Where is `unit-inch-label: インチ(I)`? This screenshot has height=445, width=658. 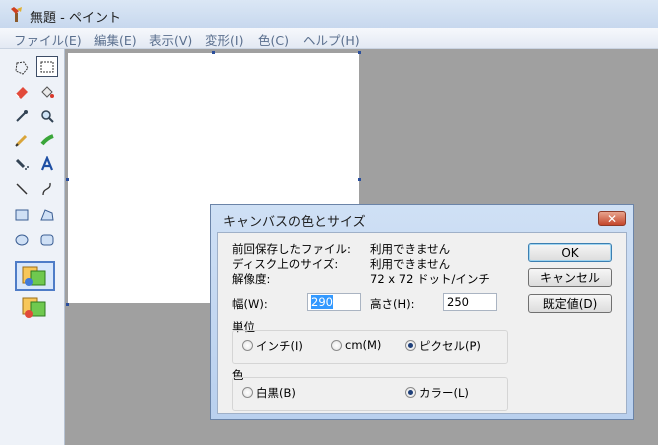
unit-inch-label: インチ(I) is located at coordinates (279, 346).